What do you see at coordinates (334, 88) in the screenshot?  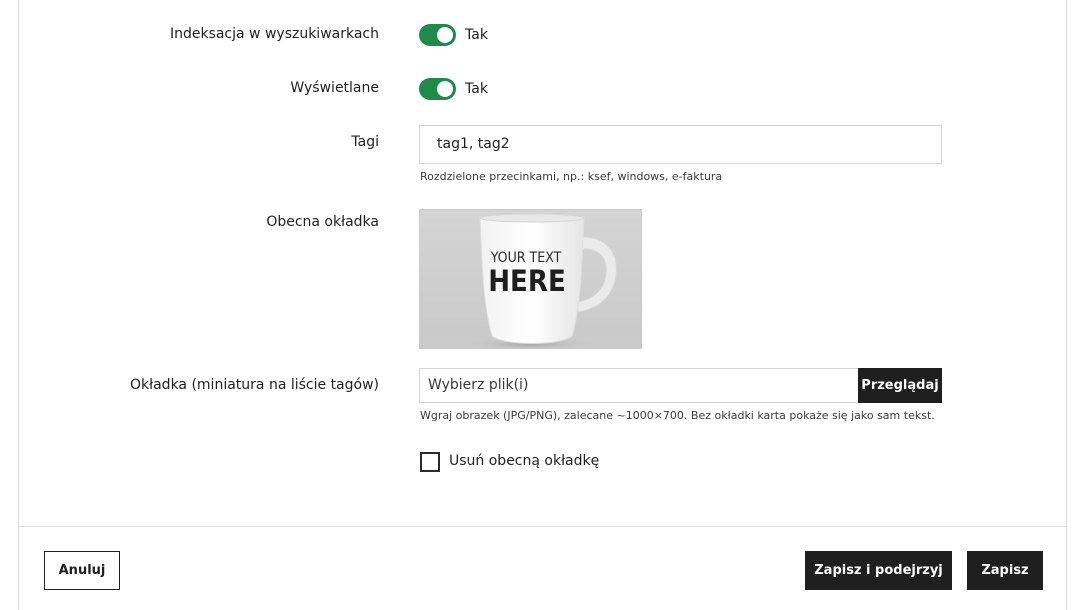 I see `displayed-label: Wyświetlane` at bounding box center [334, 88].